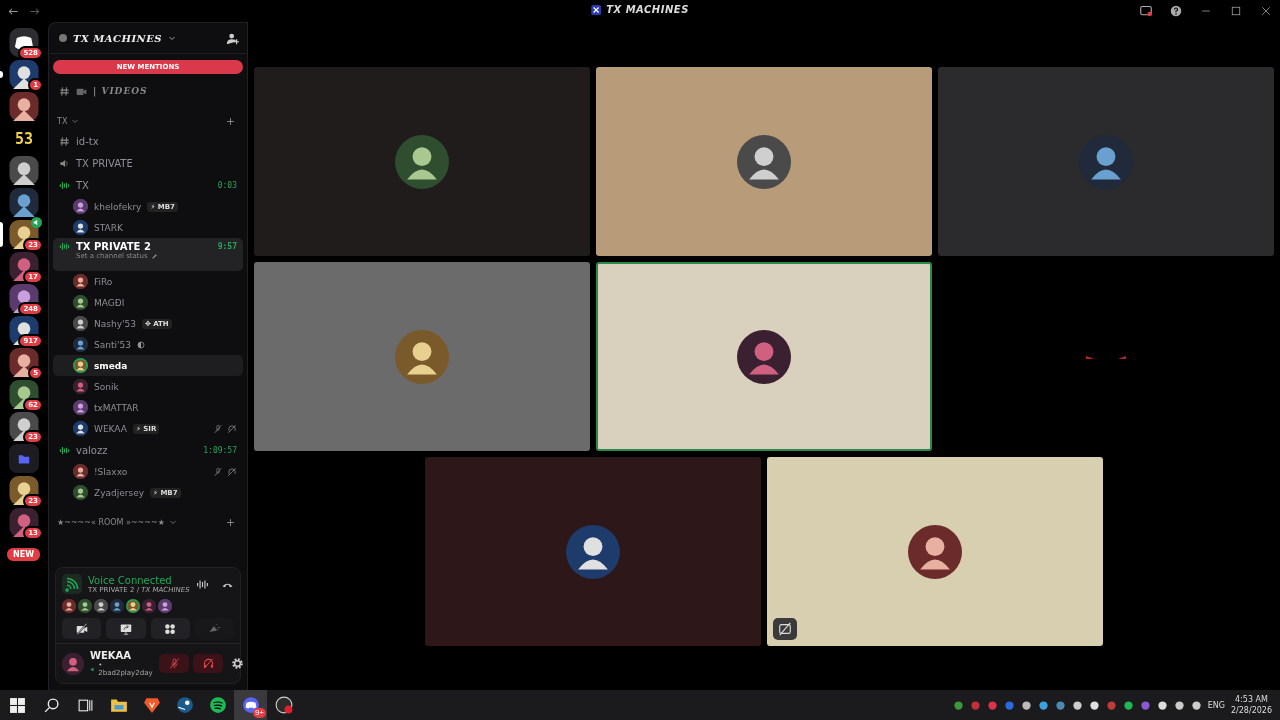  I want to click on screen-share-button, so click(126, 628).